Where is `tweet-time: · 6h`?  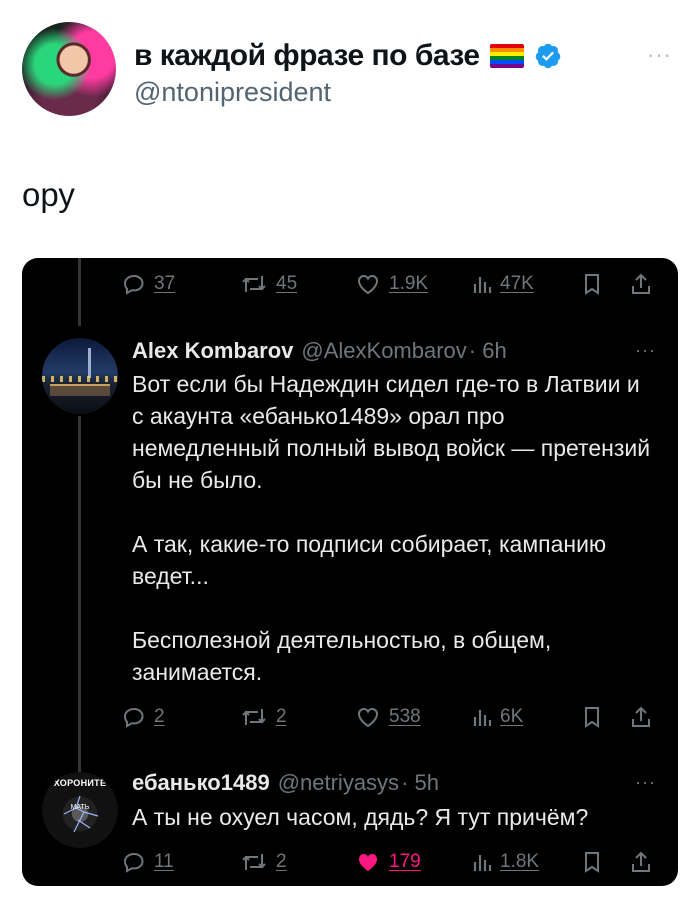 tweet-time: · 6h is located at coordinates (488, 351).